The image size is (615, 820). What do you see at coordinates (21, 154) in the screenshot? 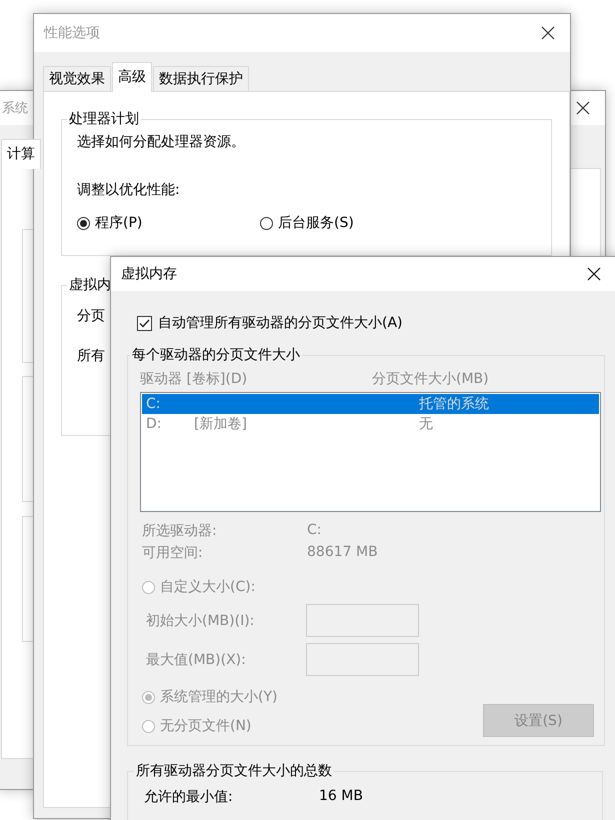
I see `tab: 计算` at bounding box center [21, 154].